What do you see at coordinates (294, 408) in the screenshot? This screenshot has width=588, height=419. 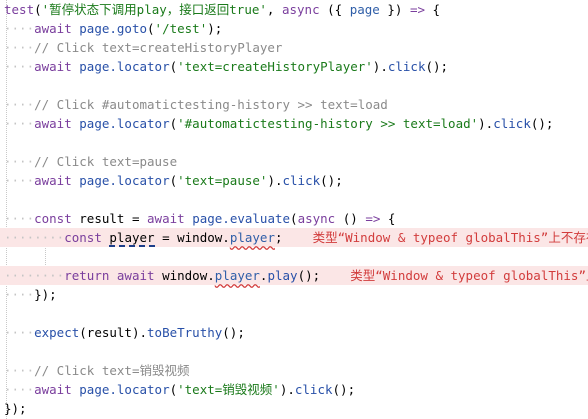 I see `code-line-22: });` at bounding box center [294, 408].